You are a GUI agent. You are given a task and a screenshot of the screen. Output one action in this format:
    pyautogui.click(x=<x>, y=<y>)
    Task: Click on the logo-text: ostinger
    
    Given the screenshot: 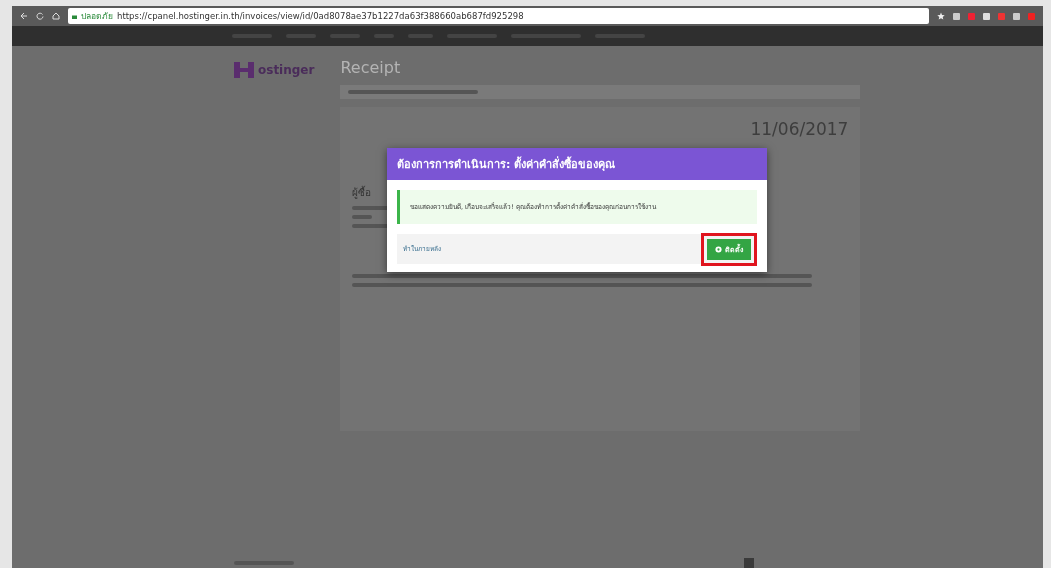 What is the action you would take?
    pyautogui.click(x=286, y=70)
    